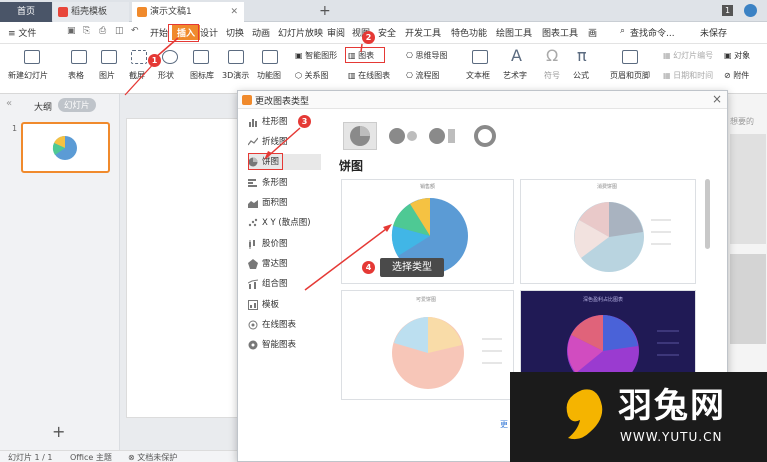  What do you see at coordinates (253, 305) in the screenshot?
I see `template-icon` at bounding box center [253, 305].